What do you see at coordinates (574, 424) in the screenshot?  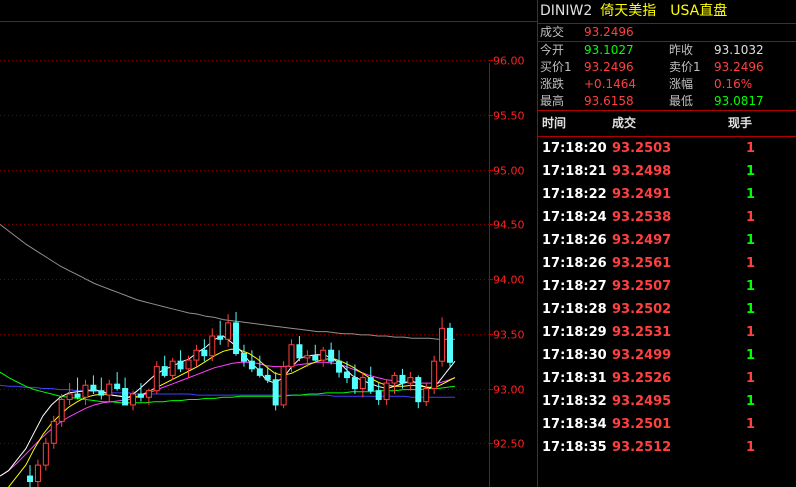 I see `tick-time: 17:18:34` at bounding box center [574, 424].